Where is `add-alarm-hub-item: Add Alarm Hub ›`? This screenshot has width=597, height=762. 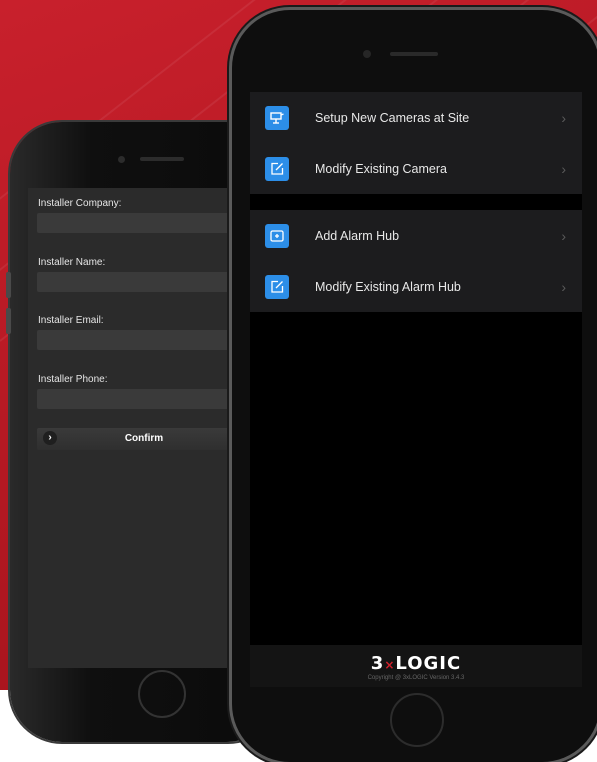
add-alarm-hub-item: Add Alarm Hub › is located at coordinates (416, 235).